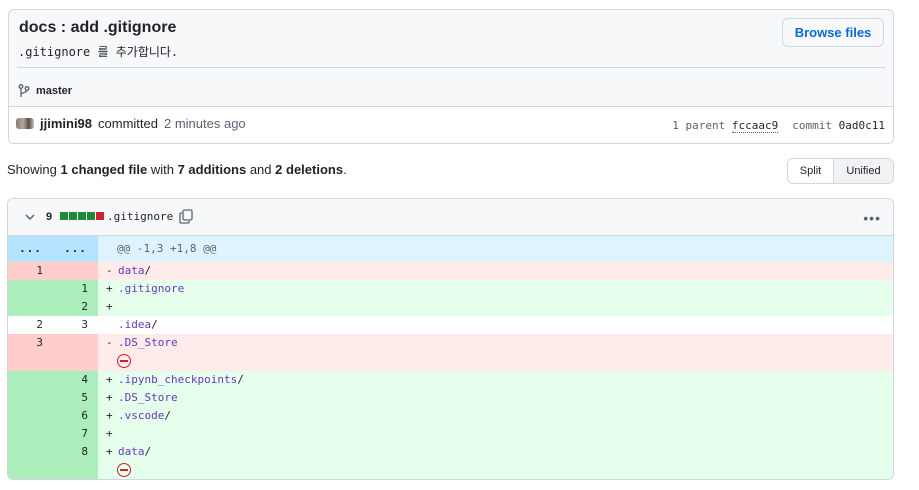 Image resolution: width=919 pixels, height=490 pixels. What do you see at coordinates (25, 123) in the screenshot?
I see `avatar` at bounding box center [25, 123].